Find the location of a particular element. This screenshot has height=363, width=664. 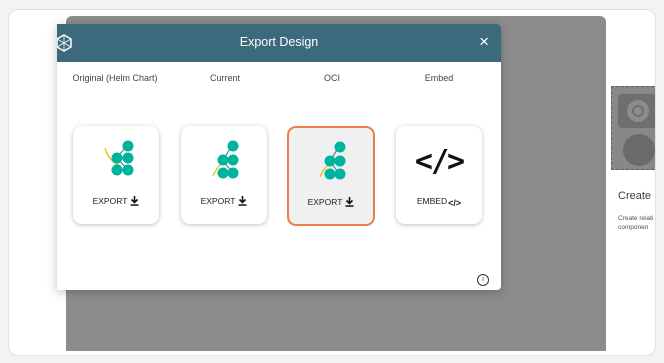

export-card-current: EXPORT is located at coordinates (224, 175).